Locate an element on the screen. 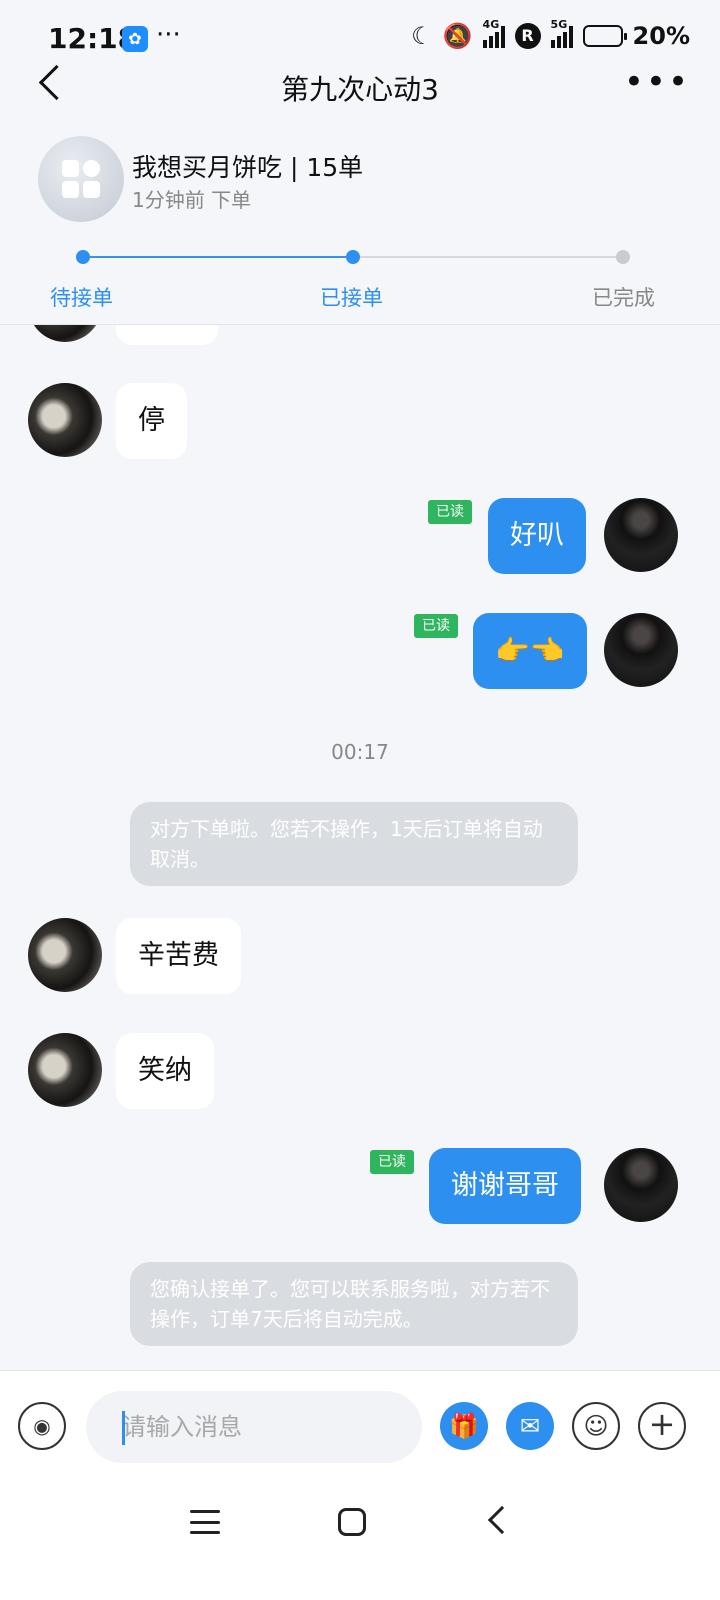 The height and width of the screenshot is (1600, 720). battery-percent: 20% is located at coordinates (661, 36).